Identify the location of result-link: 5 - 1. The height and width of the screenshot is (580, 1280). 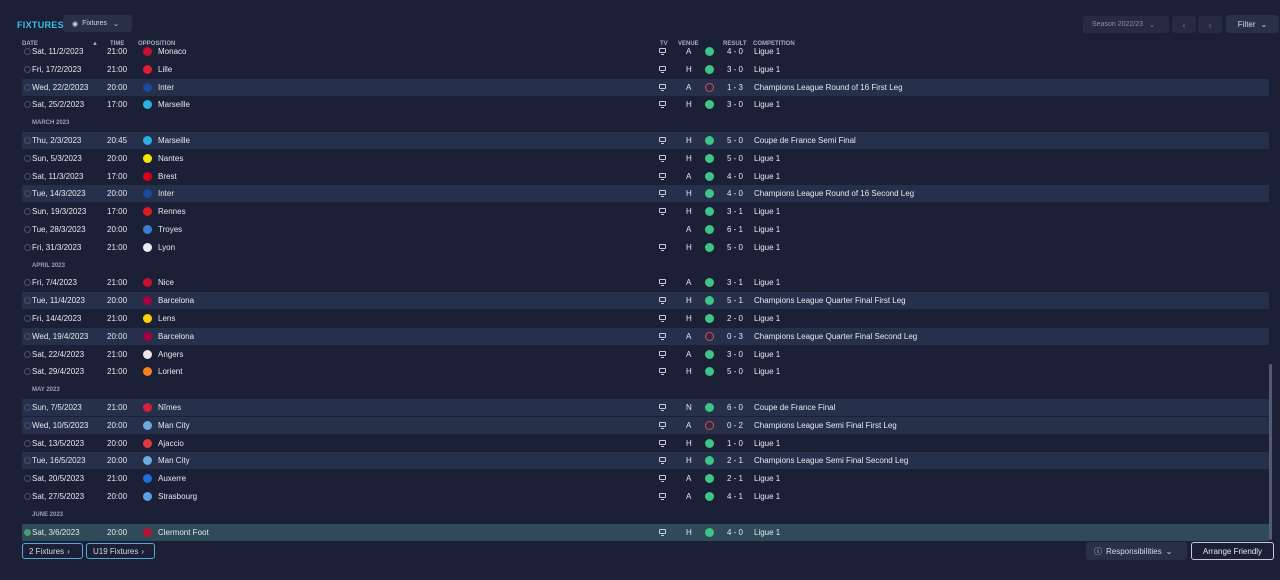
(735, 300).